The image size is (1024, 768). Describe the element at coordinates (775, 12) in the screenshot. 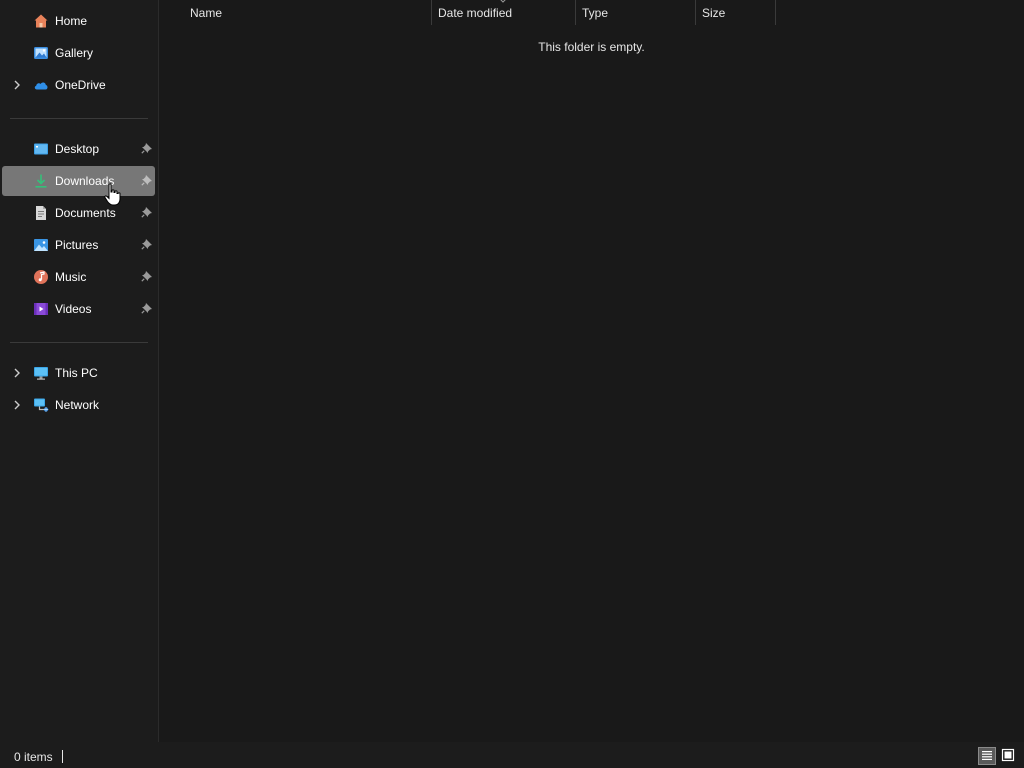

I see `column-divider` at that location.